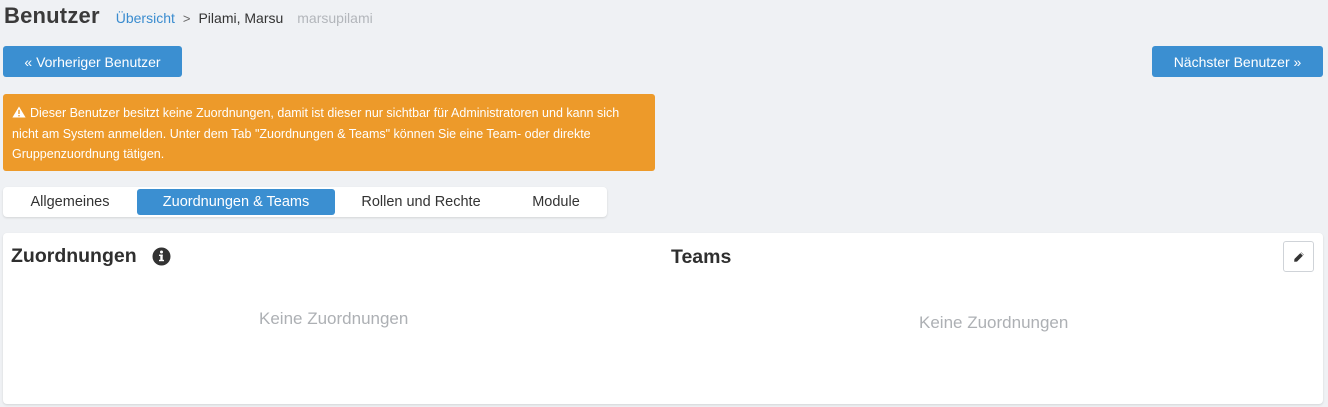 This screenshot has width=1328, height=407. Describe the element at coordinates (335, 18) in the screenshot. I see `breadcrumb-username: marsupilami` at that location.